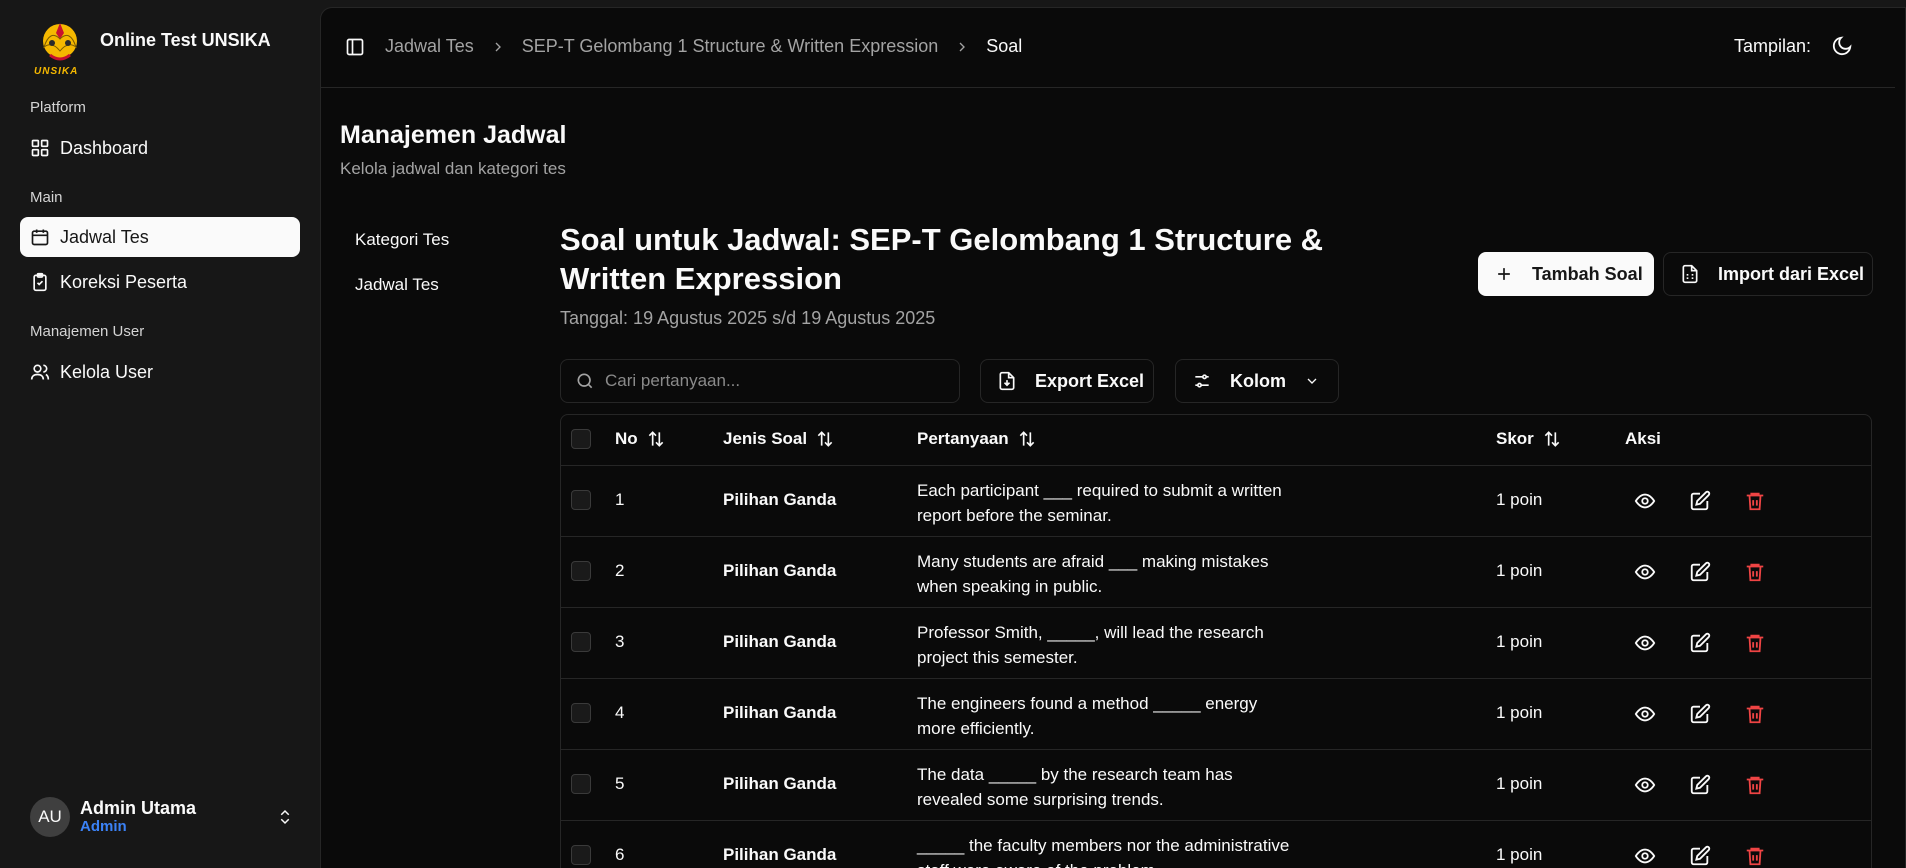  I want to click on table-header: No Jenis Soal Pertanyaan Skor Aksi, so click(1216, 440).